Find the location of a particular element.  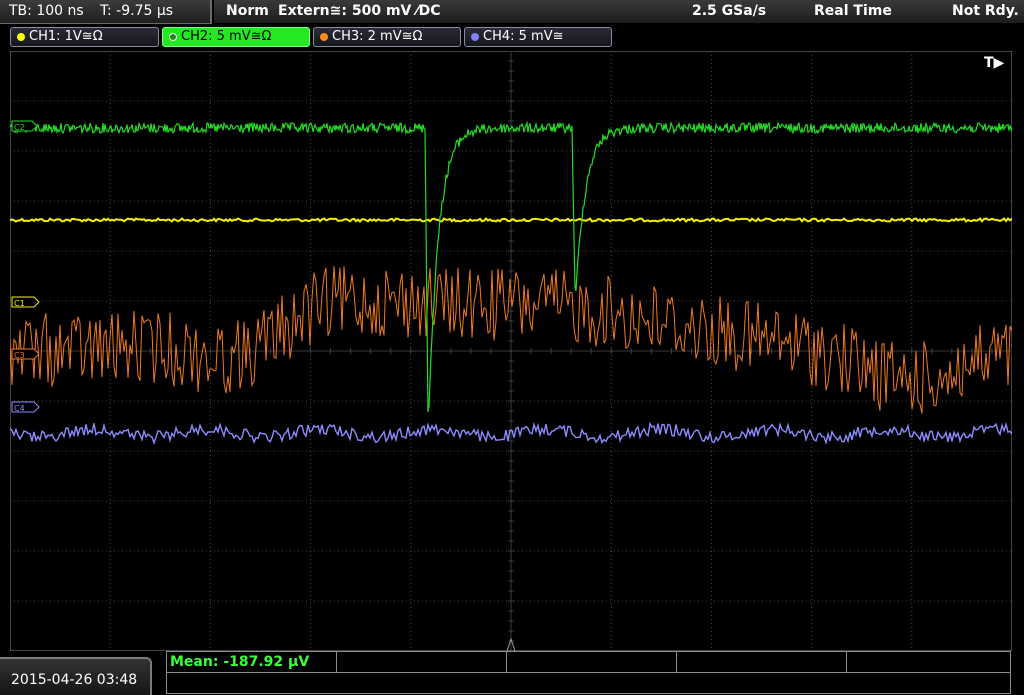

ch3-offset-marker: C3 is located at coordinates (25, 354).